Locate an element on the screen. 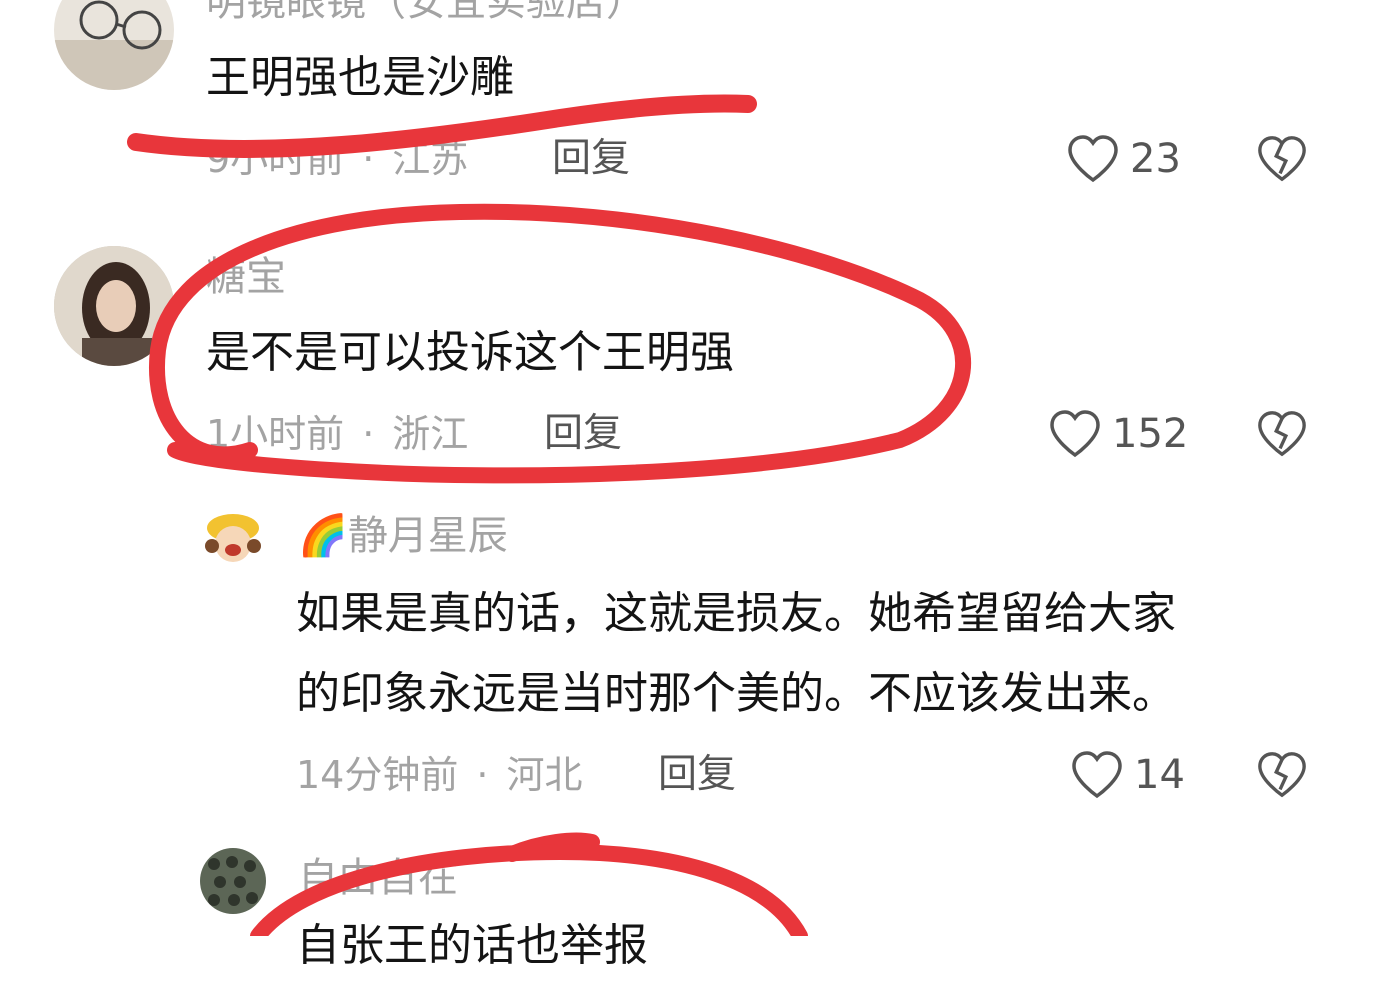 Image resolution: width=1374 pixels, height=986 pixels. username: 糖宝 is located at coordinates (246, 277).